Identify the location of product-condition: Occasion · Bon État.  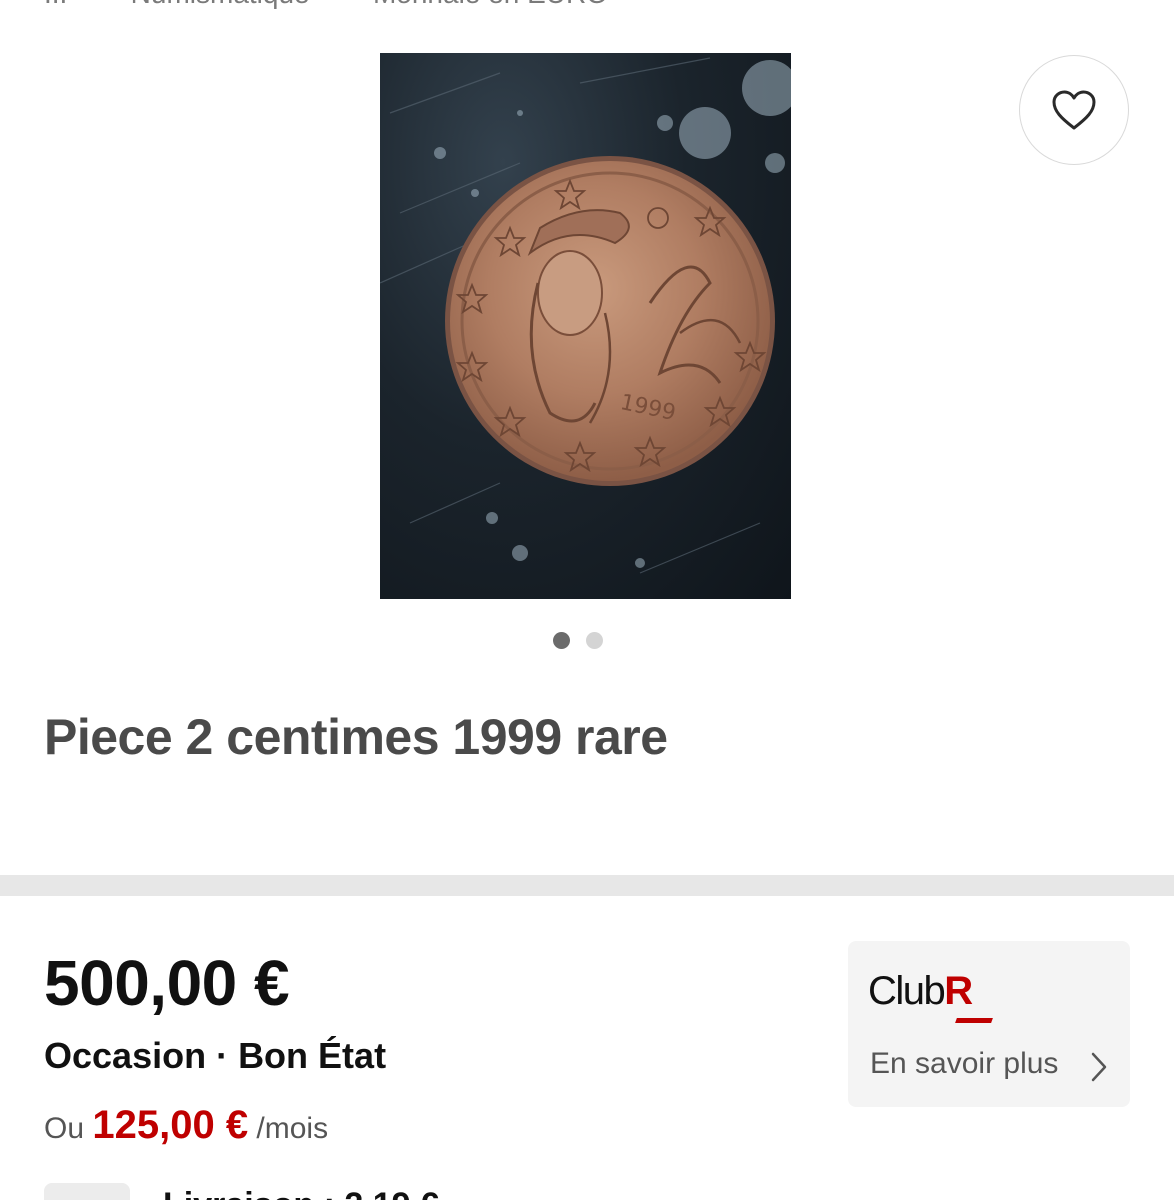
(215, 1055).